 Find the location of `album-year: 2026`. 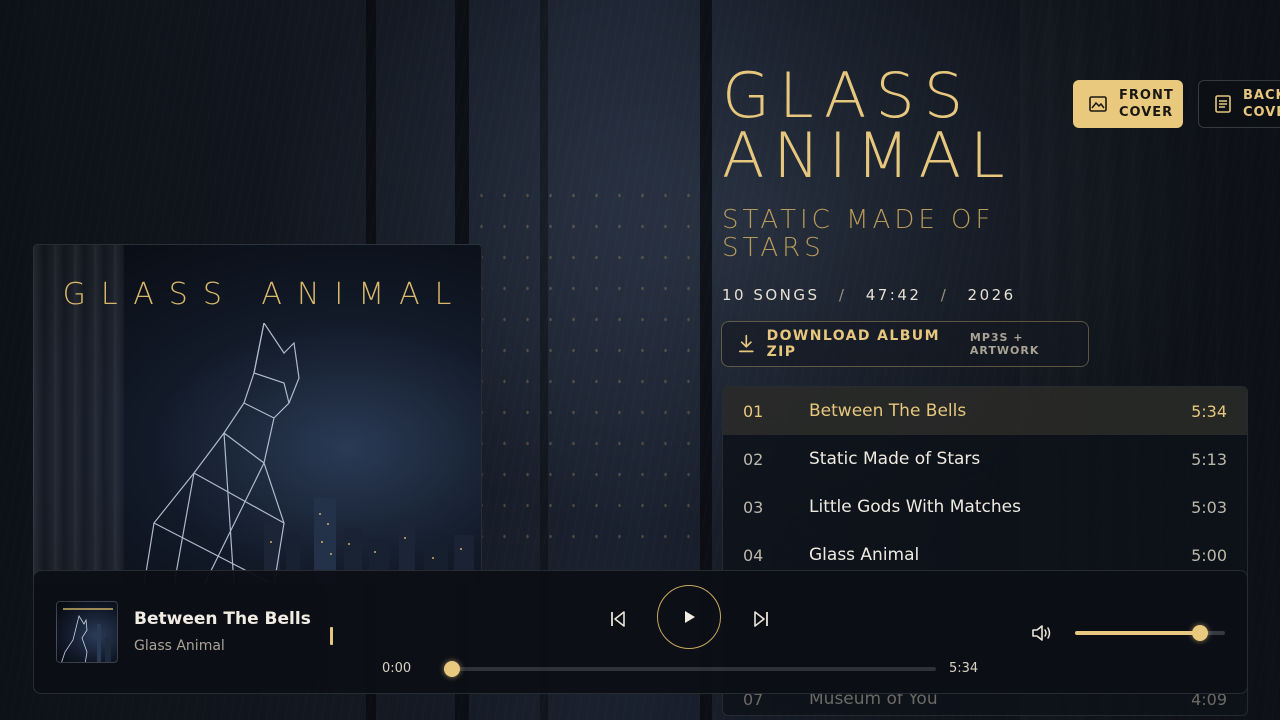

album-year: 2026 is located at coordinates (991, 295).